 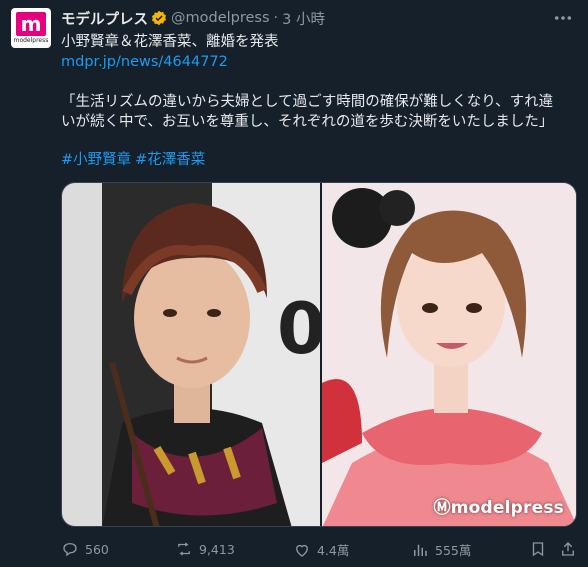 I want to click on views-button: 555萬, so click(x=441, y=549).